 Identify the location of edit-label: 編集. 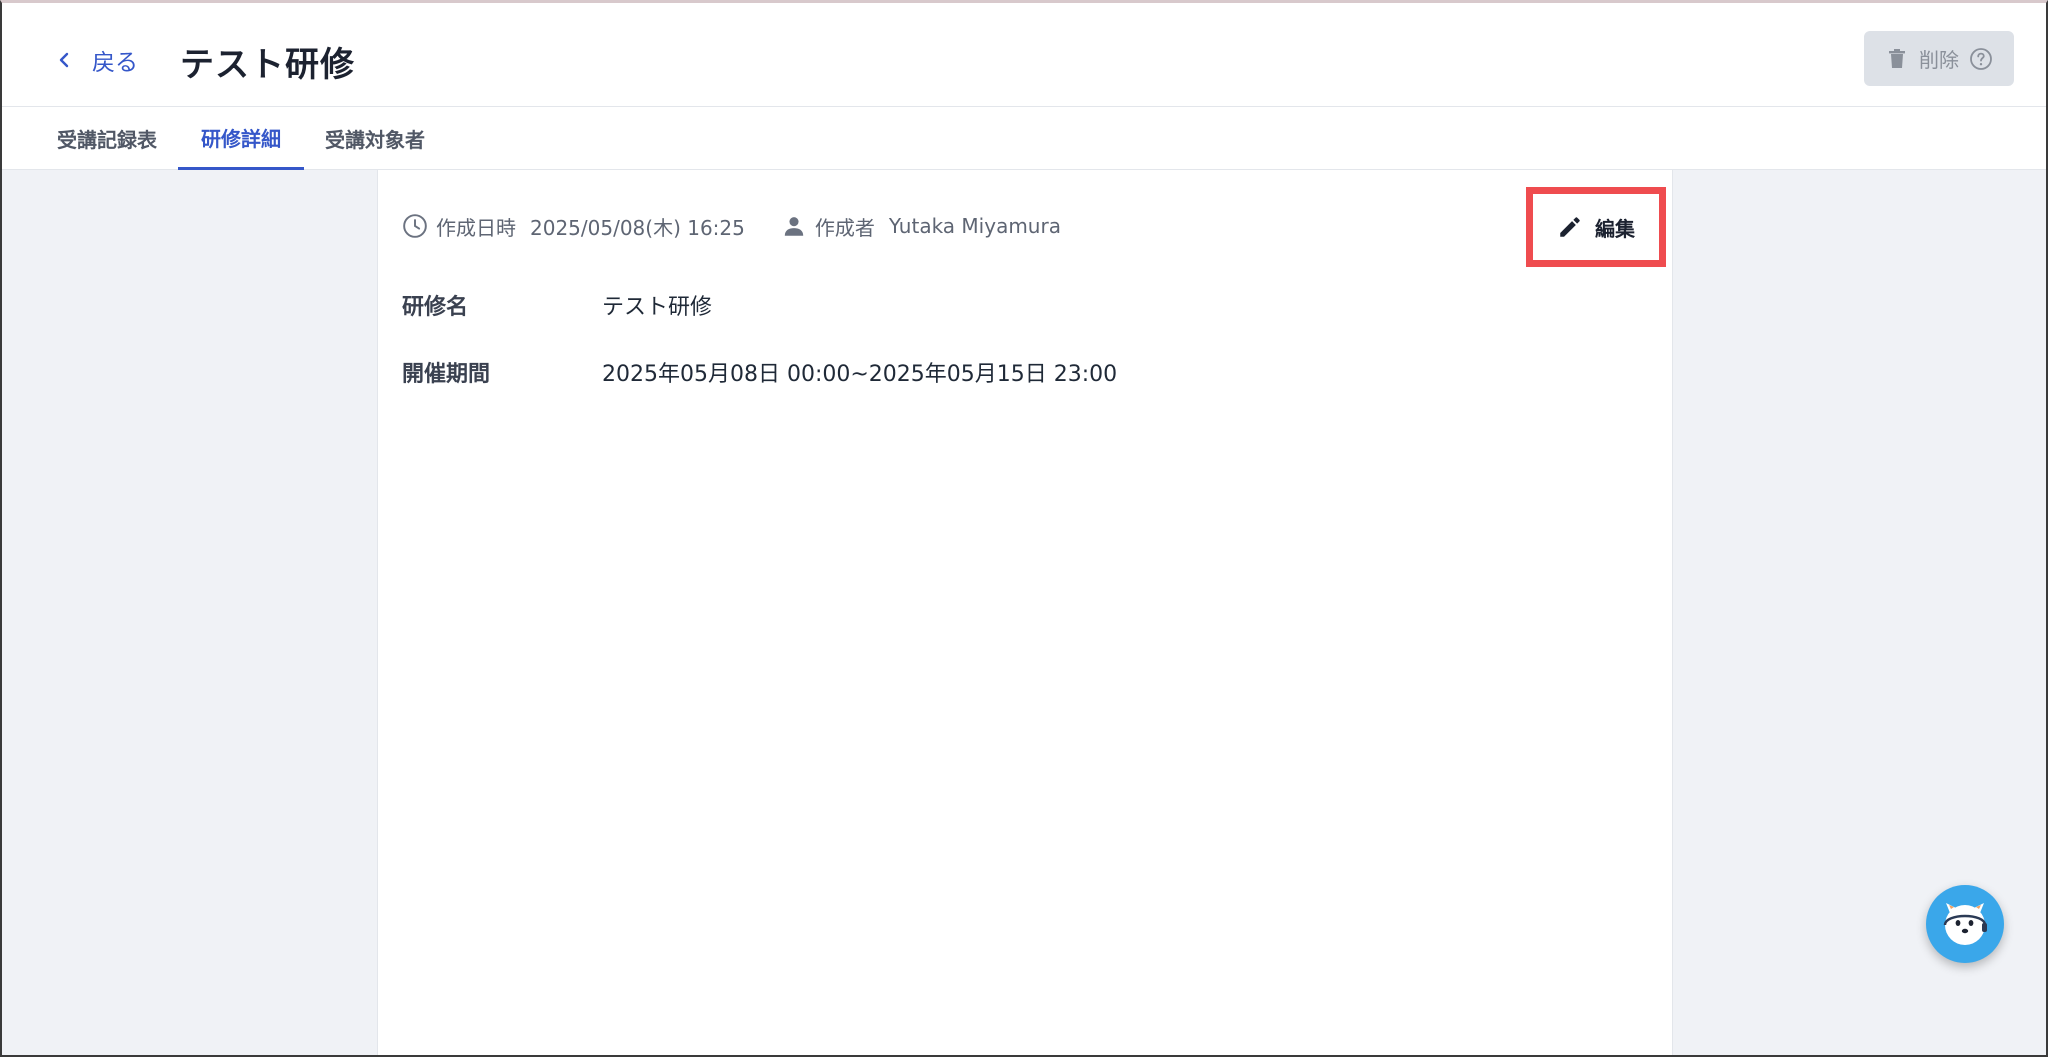
(1615, 228).